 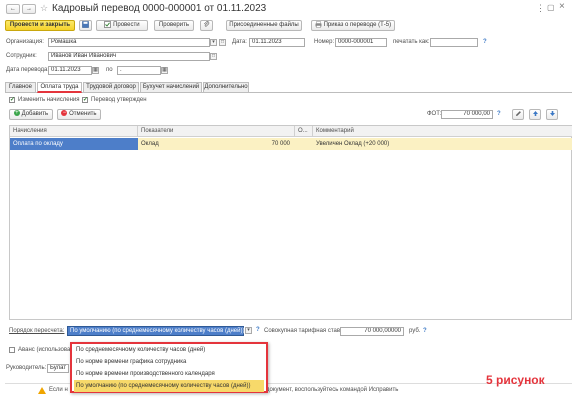 What do you see at coordinates (324, 42) in the screenshot?
I see `number-label: Номер:` at bounding box center [324, 42].